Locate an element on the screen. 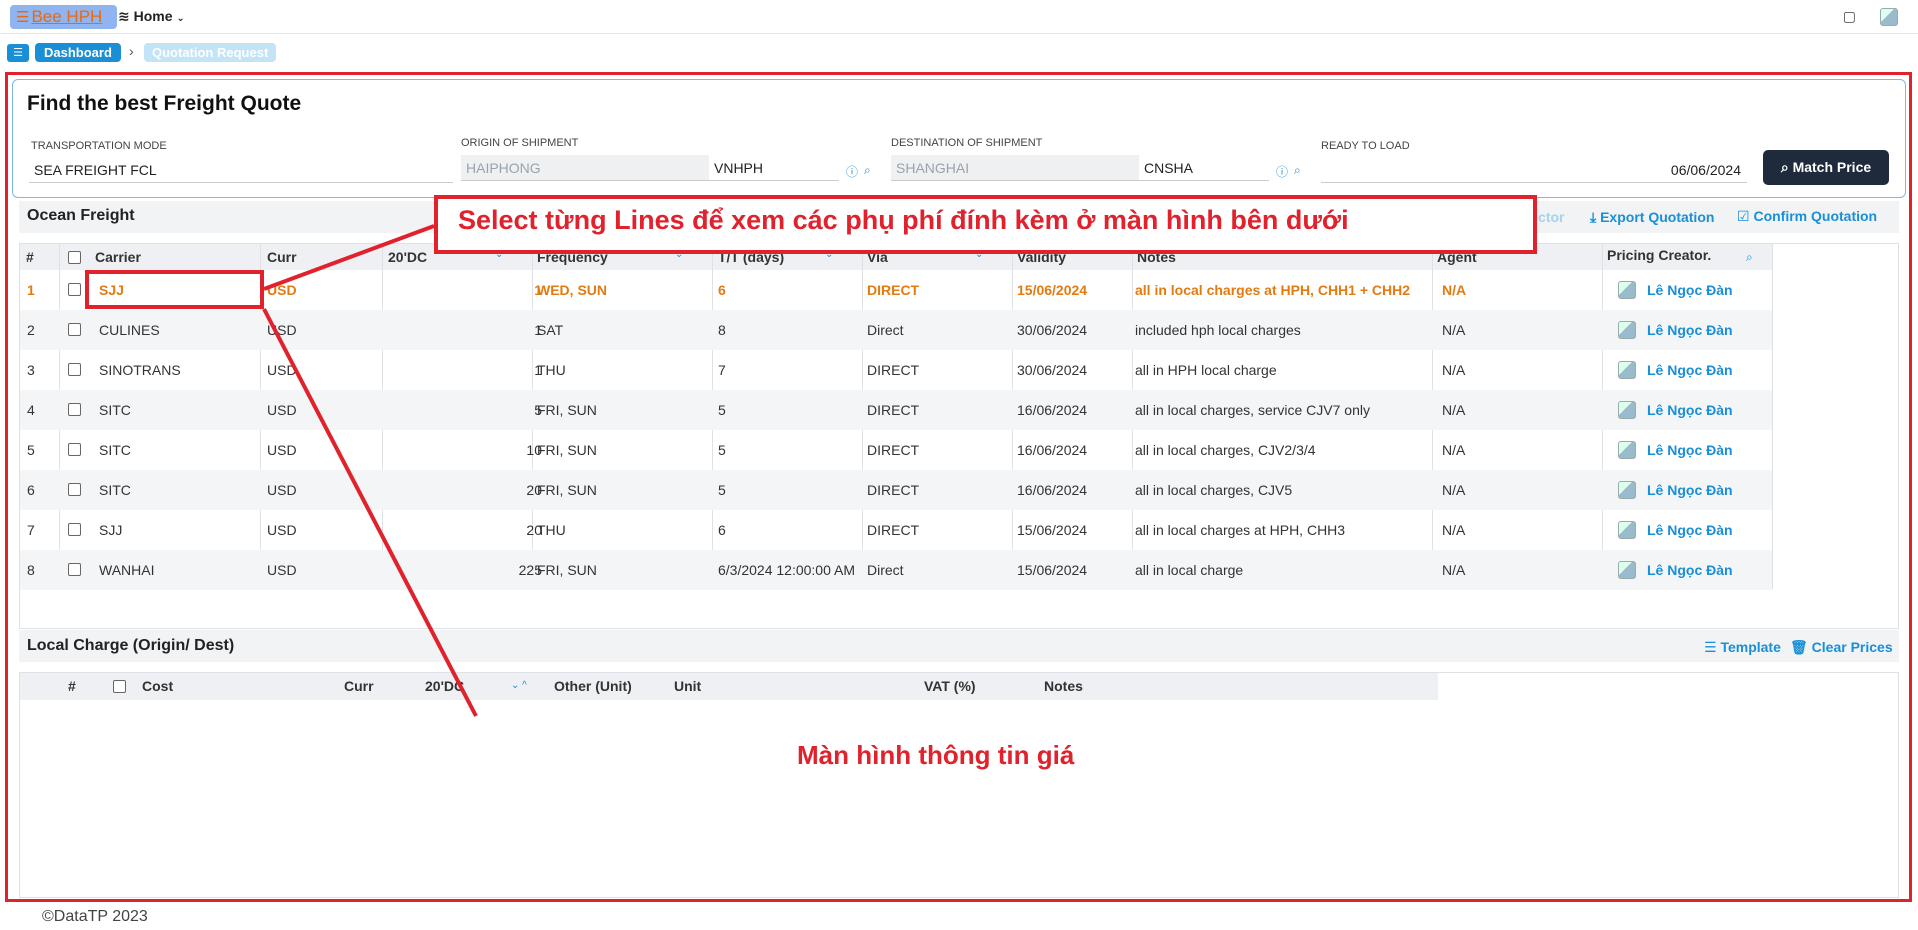 Image resolution: width=1918 pixels, height=930 pixels. footer-copyright: ©DataTP 2023 is located at coordinates (95, 916).